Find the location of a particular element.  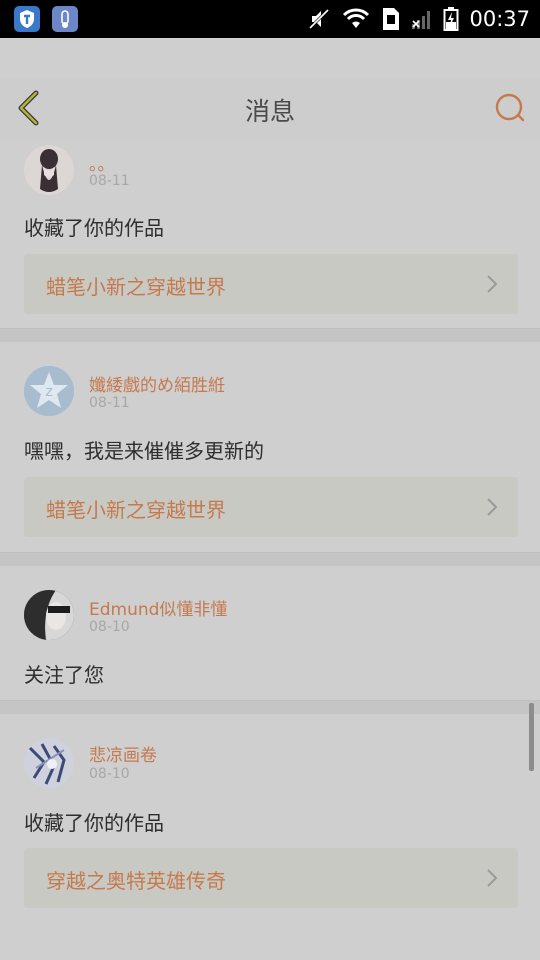

wifi-icon is located at coordinates (356, 18).